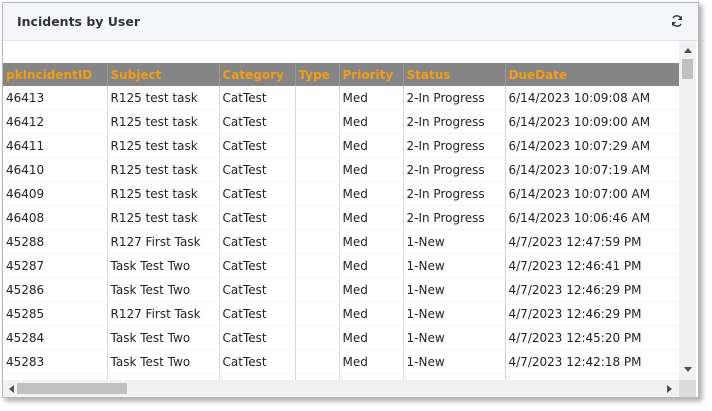 This screenshot has width=712, height=411. What do you see at coordinates (55, 193) in the screenshot?
I see `cell-pkincidentid: 46409` at bounding box center [55, 193].